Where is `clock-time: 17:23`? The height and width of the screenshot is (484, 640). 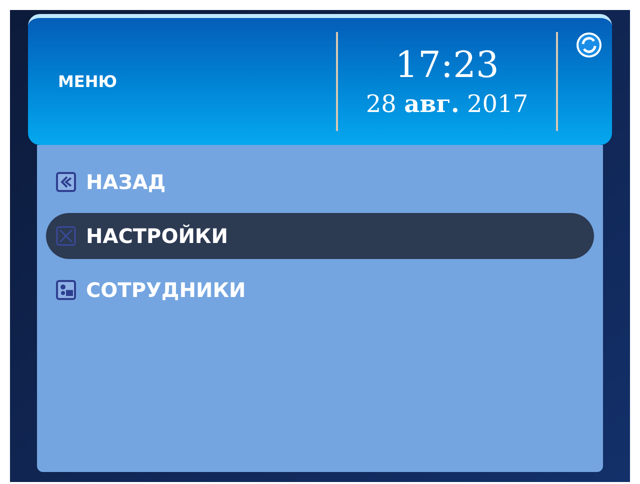
clock-time: 17:23 is located at coordinates (447, 66).